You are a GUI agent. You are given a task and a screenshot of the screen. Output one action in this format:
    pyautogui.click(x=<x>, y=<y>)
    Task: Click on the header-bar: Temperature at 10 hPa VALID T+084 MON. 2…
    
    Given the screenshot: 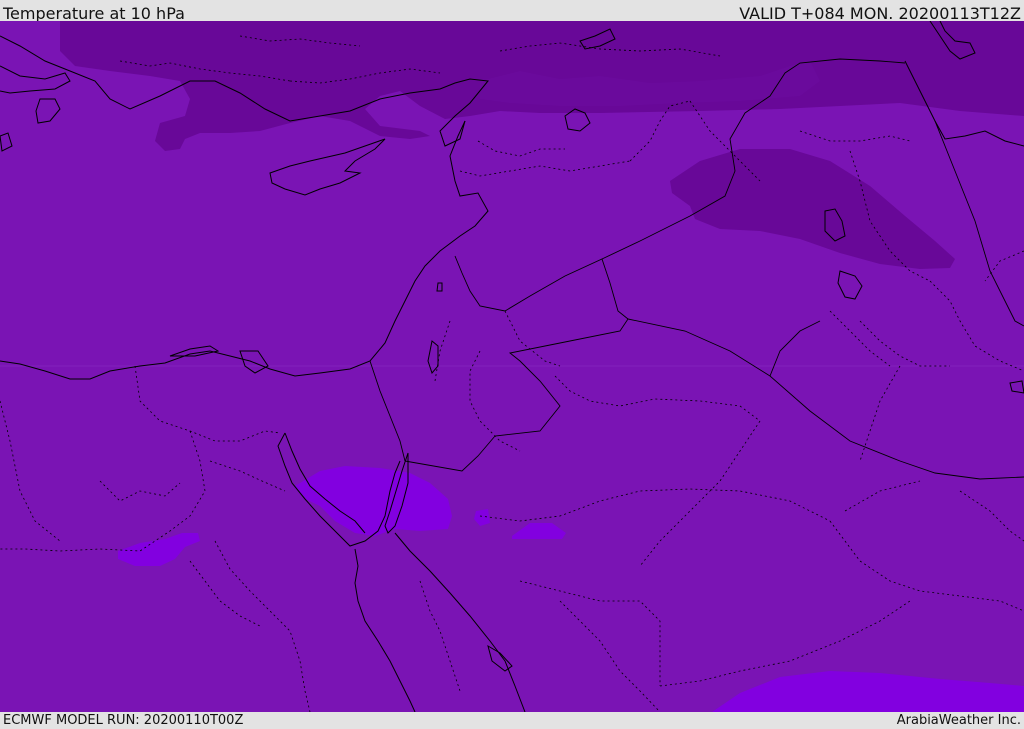 What is the action you would take?
    pyautogui.click(x=512, y=11)
    